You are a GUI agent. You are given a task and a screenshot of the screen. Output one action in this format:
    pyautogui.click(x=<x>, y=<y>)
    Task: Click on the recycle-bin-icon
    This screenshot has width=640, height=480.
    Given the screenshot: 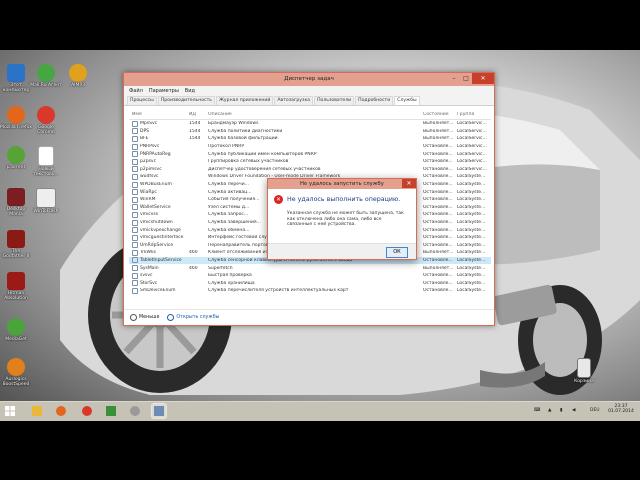 What is the action you would take?
    pyautogui.click(x=584, y=368)
    